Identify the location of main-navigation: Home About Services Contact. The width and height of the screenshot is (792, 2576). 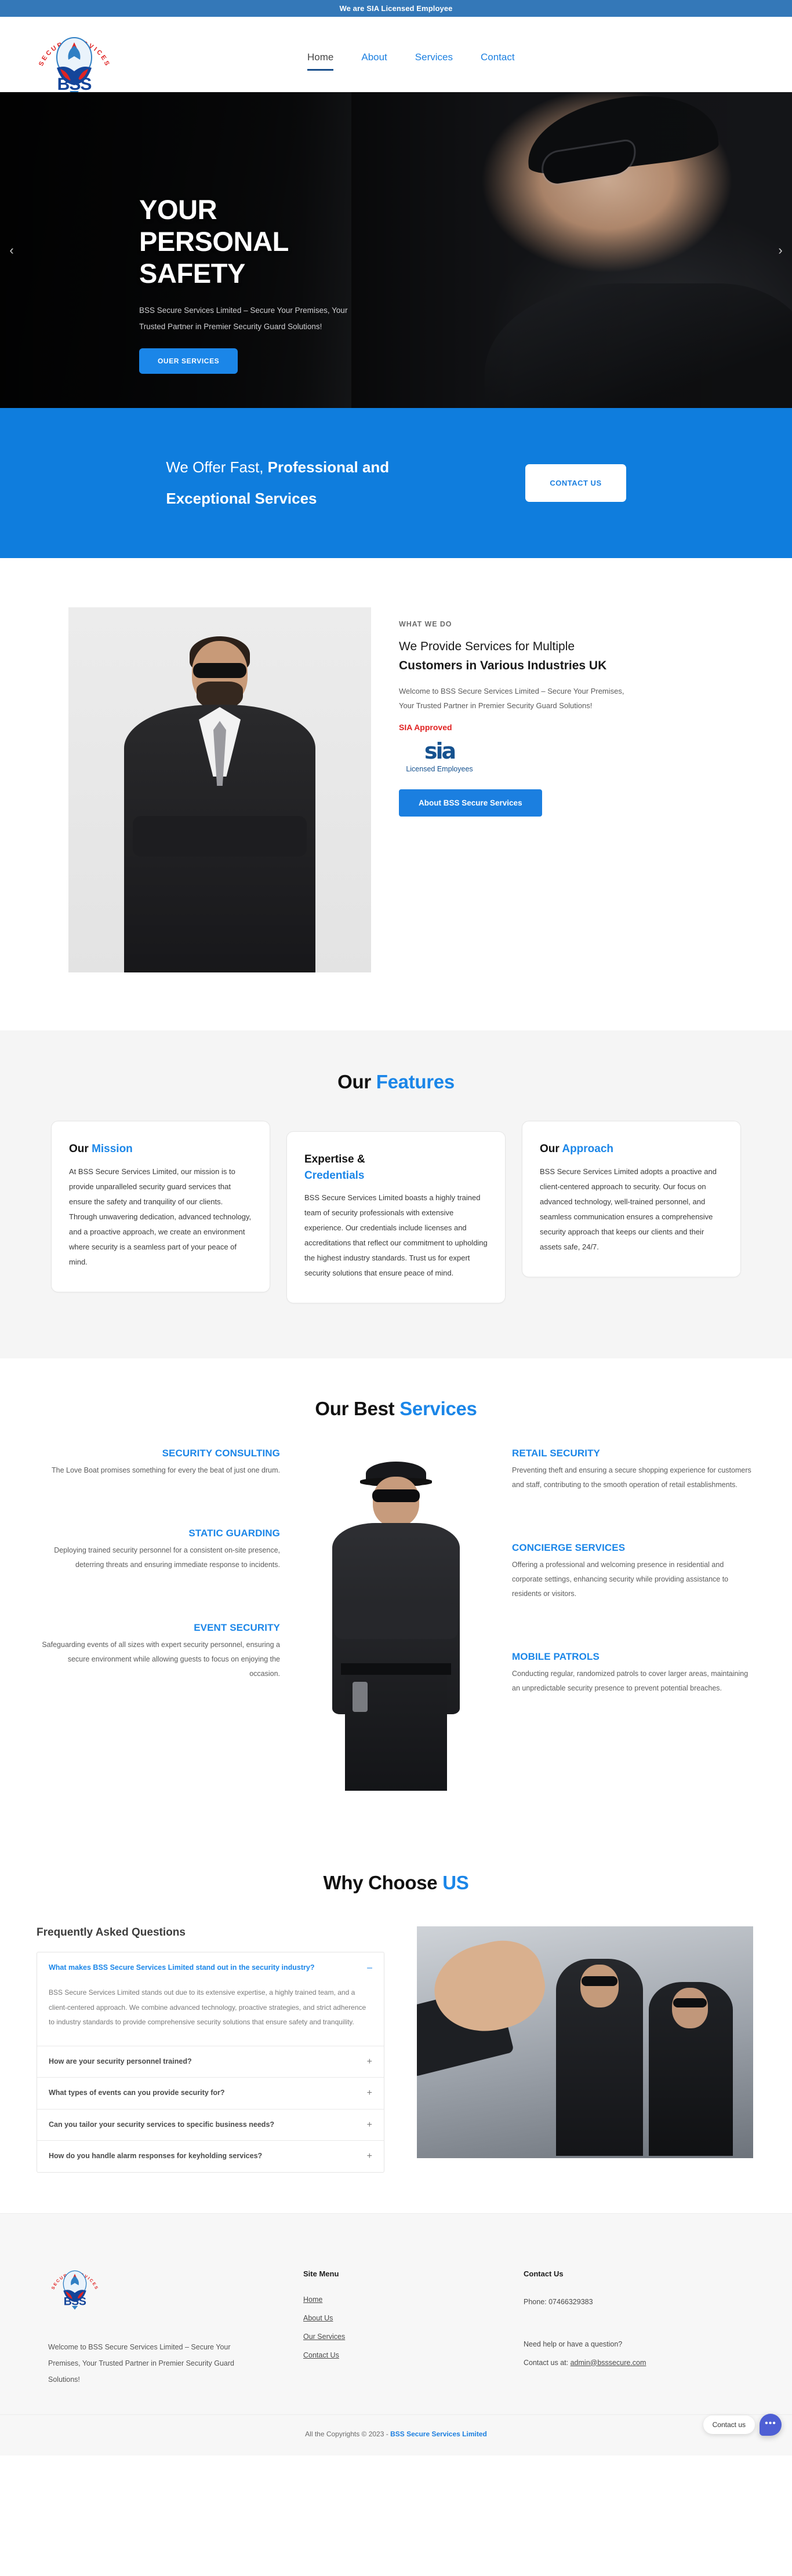
(411, 61).